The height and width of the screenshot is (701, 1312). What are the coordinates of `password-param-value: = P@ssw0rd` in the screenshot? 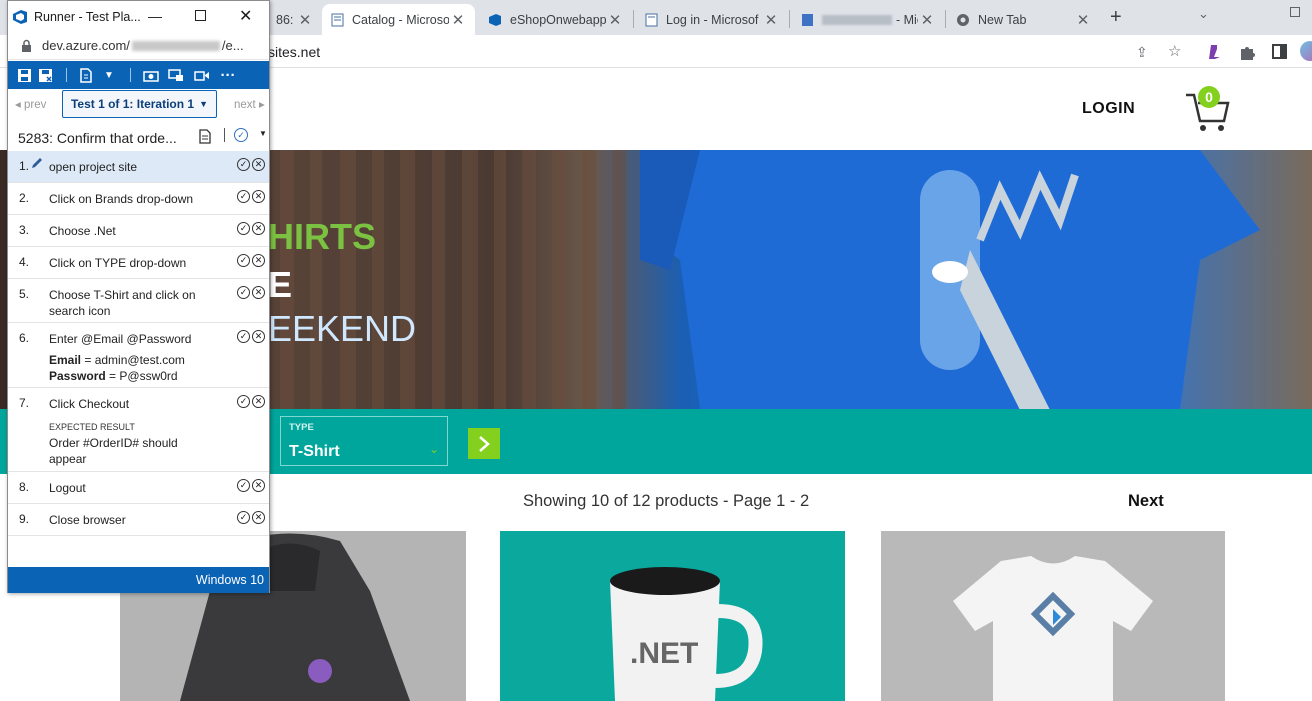 It's located at (143, 376).